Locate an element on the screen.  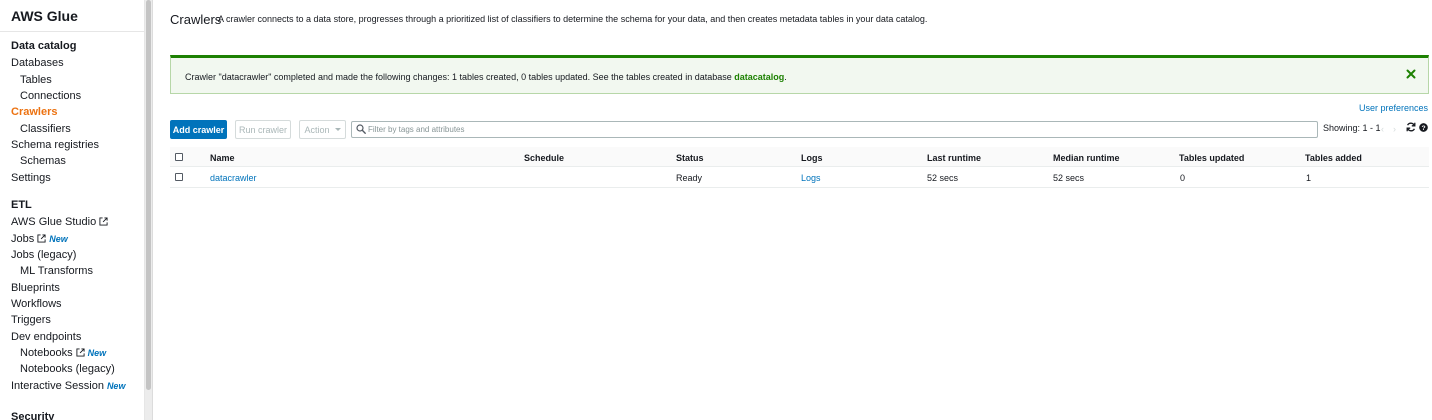
sidebar-item-settings: Settings is located at coordinates (31, 178).